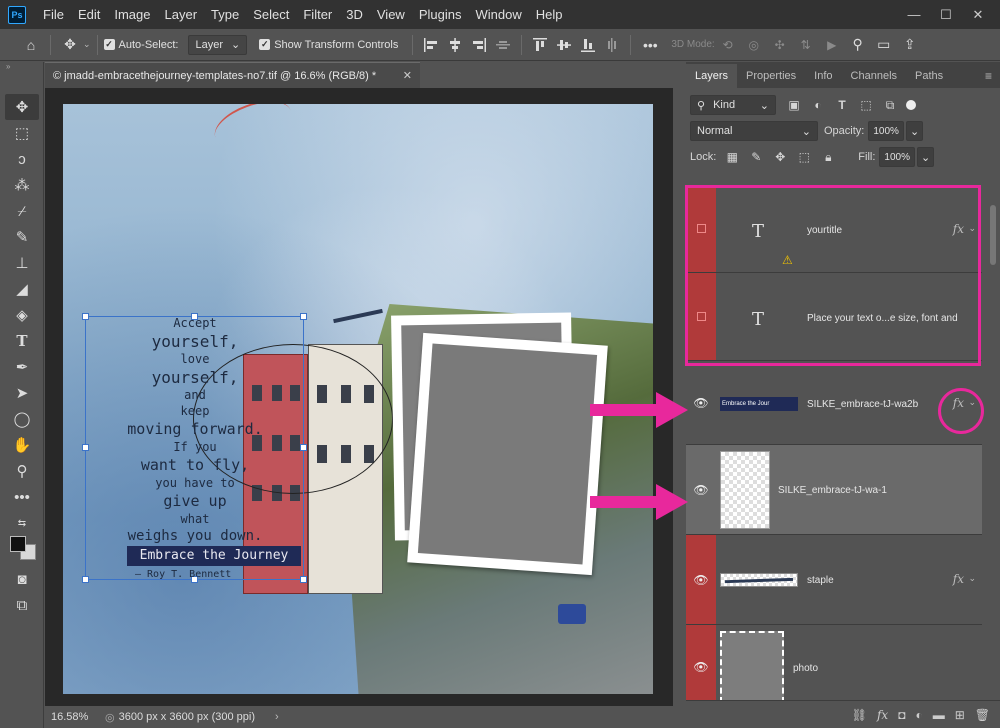 This screenshot has height=728, width=1000. Describe the element at coordinates (498, 14) in the screenshot. I see `menu-window: Window` at that location.